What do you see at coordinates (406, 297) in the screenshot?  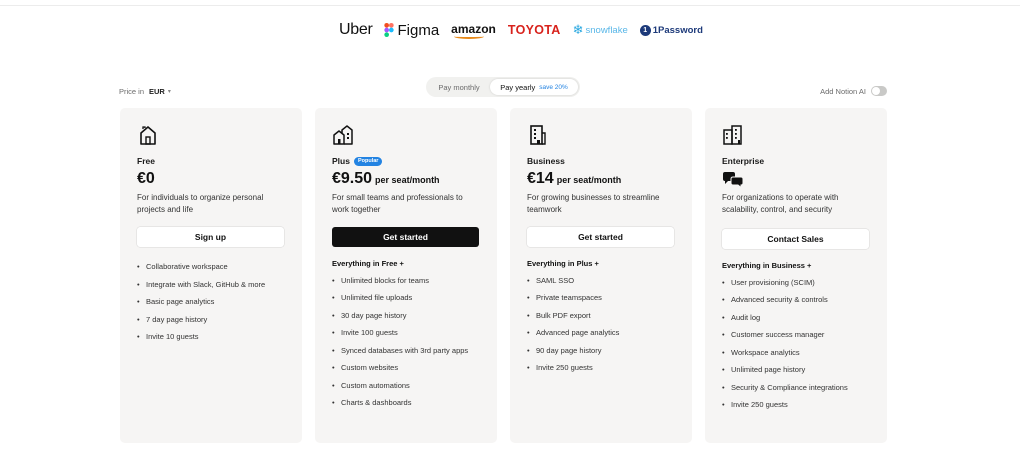 I see `list-item: Unlimited file uploads` at bounding box center [406, 297].